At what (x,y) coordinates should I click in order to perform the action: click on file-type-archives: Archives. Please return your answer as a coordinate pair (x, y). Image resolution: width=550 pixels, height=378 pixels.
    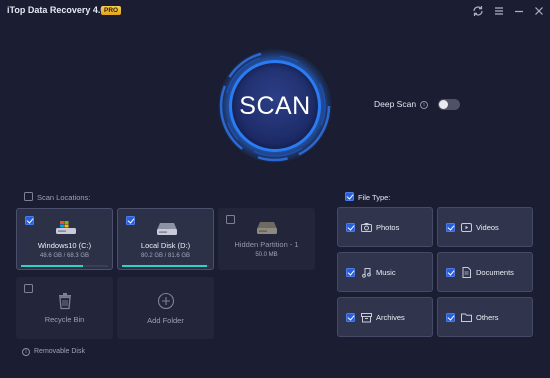
    Looking at the image, I should click on (385, 317).